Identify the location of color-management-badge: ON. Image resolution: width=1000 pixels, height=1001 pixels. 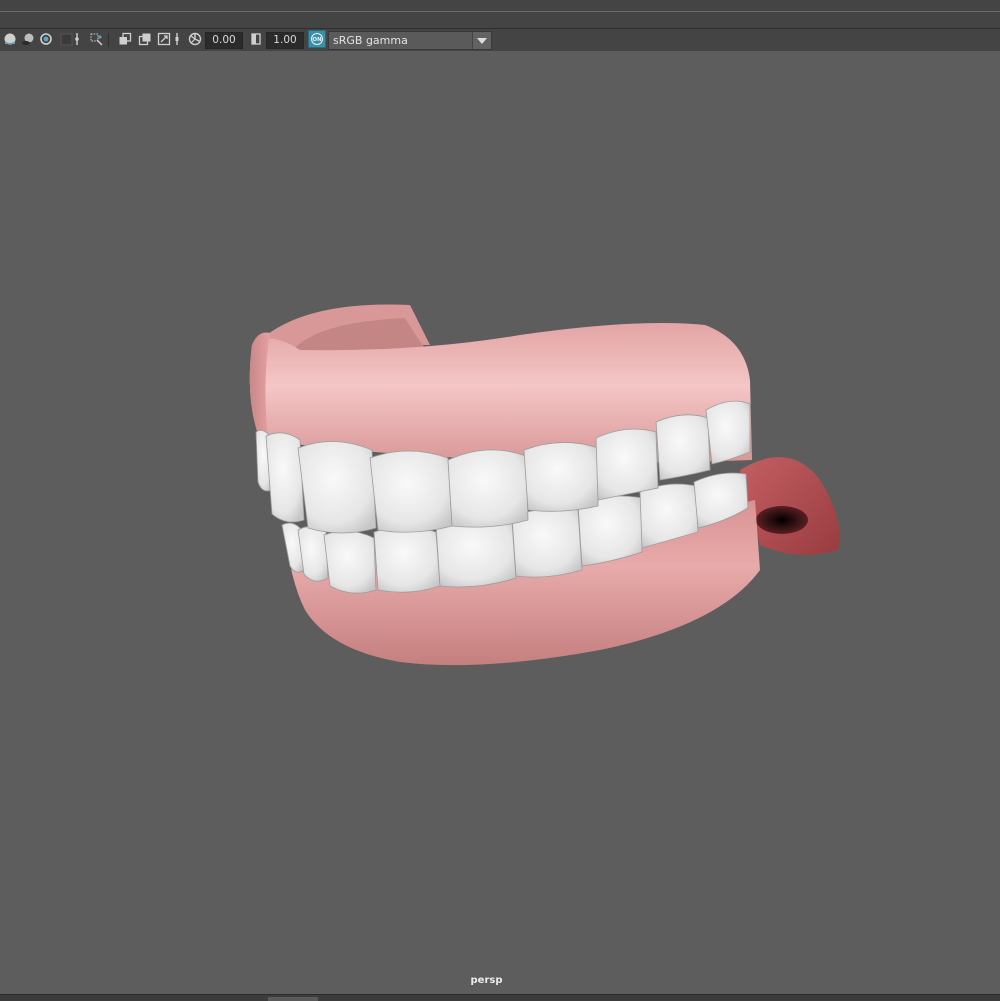
(317, 40).